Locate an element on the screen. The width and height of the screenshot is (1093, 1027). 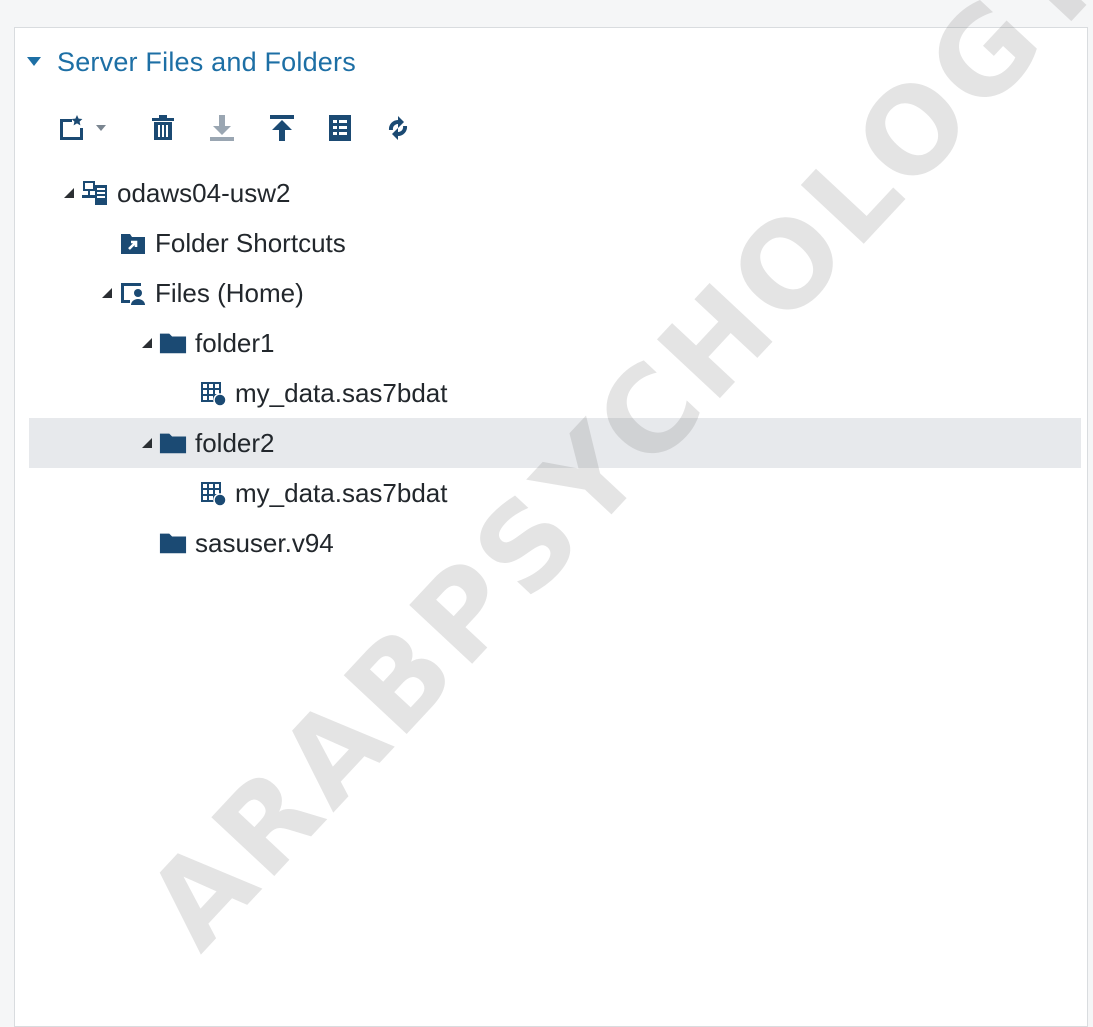
refresh-button is located at coordinates (398, 128).